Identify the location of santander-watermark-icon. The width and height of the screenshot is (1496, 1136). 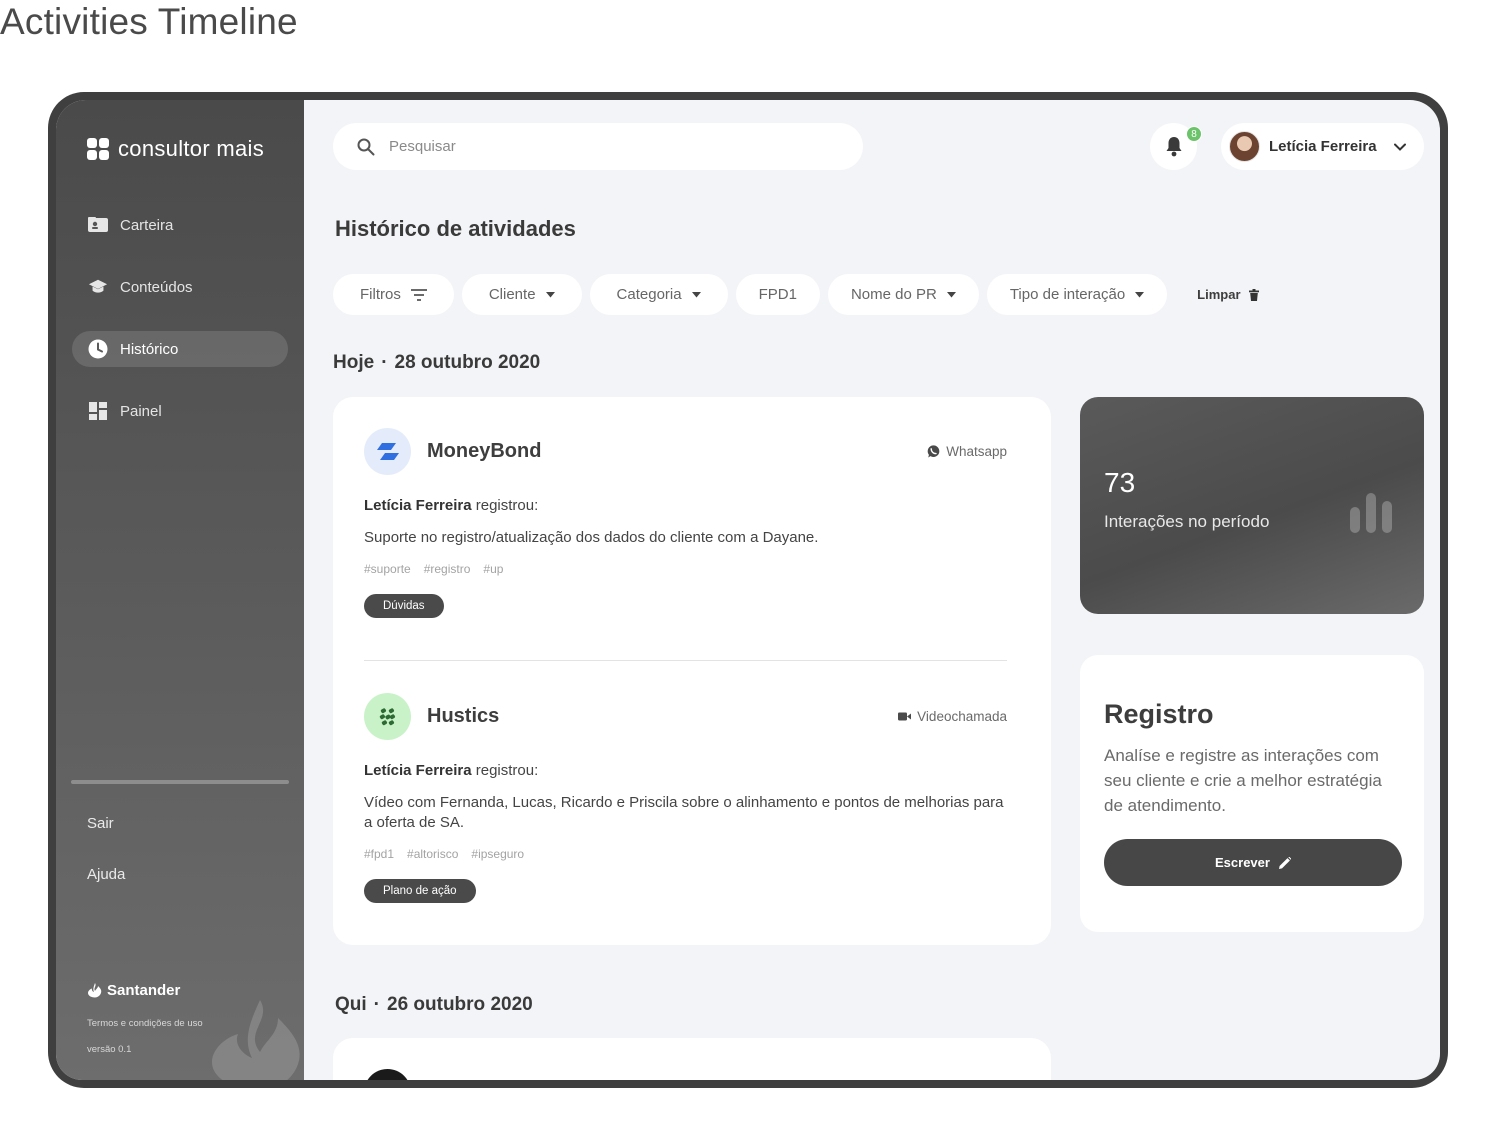
(256, 1040).